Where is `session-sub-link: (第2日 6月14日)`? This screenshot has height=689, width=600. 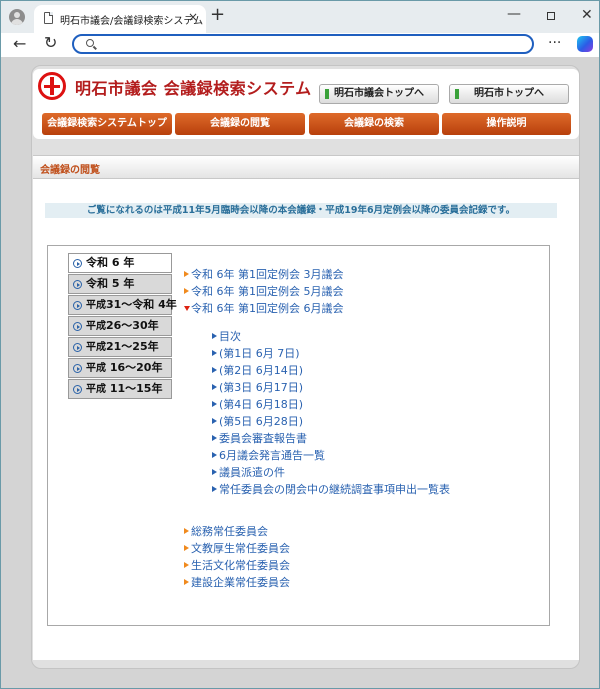 session-sub-link: (第2日 6月14日) is located at coordinates (257, 370).